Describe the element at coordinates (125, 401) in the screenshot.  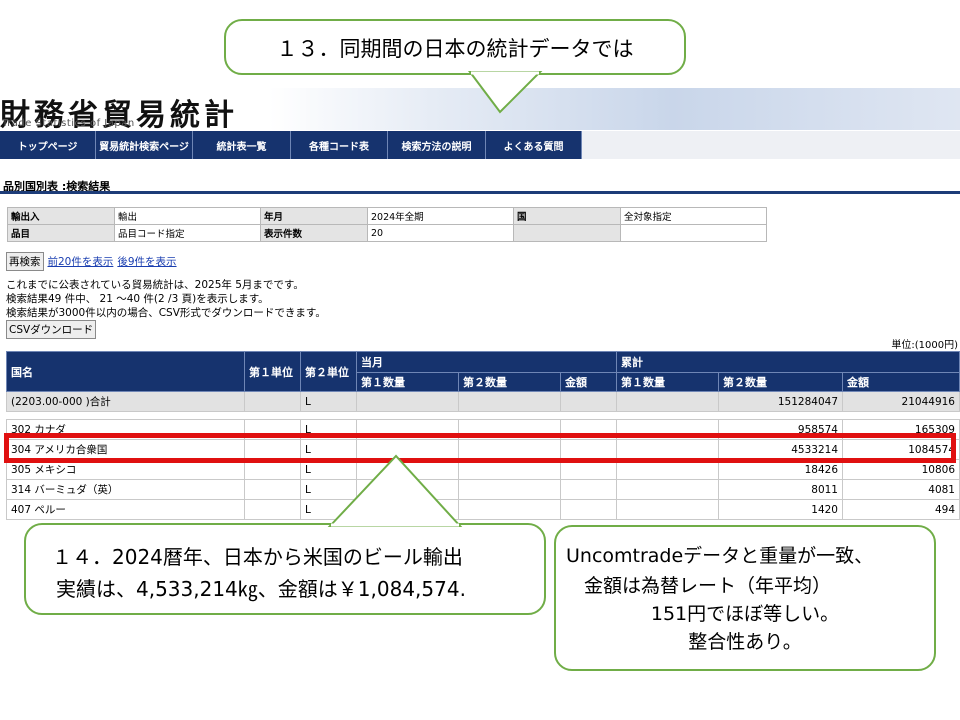
I see `cell-country: (2203.00-000 )合計` at that location.